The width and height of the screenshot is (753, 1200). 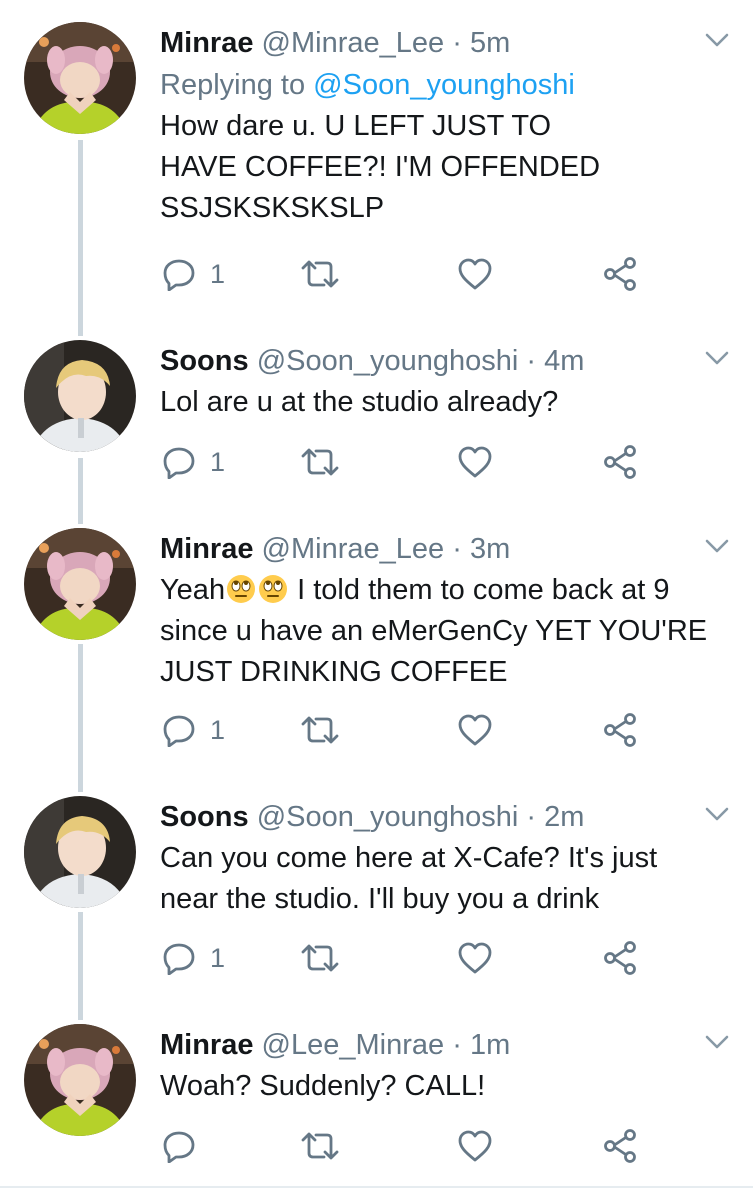 I want to click on tweet-header: Soons @Soon_younghoshi · 2m, so click(x=446, y=817).